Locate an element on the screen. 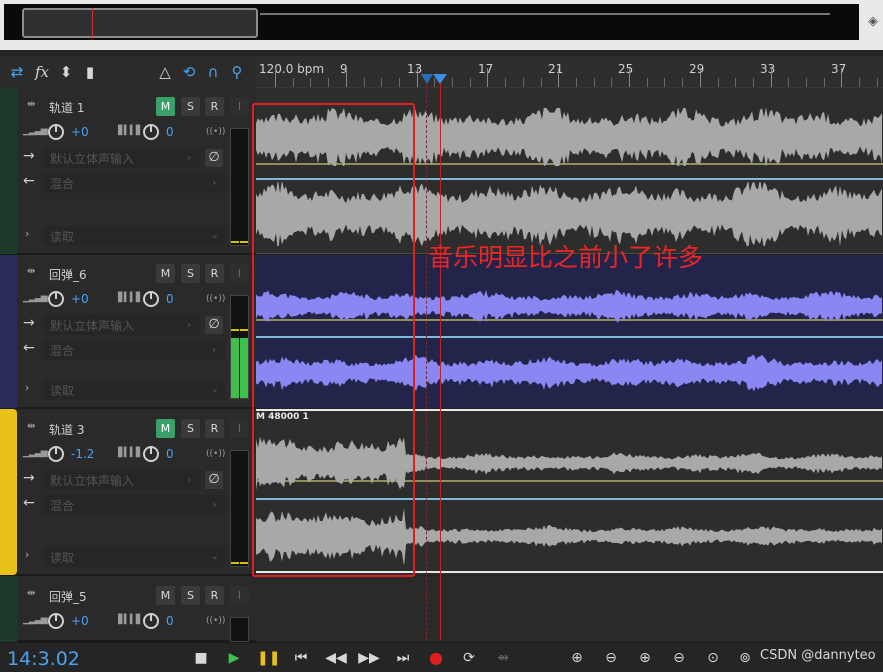 This screenshot has width=883, height=672. arrows-swap-icon: ⇄ is located at coordinates (17, 72).